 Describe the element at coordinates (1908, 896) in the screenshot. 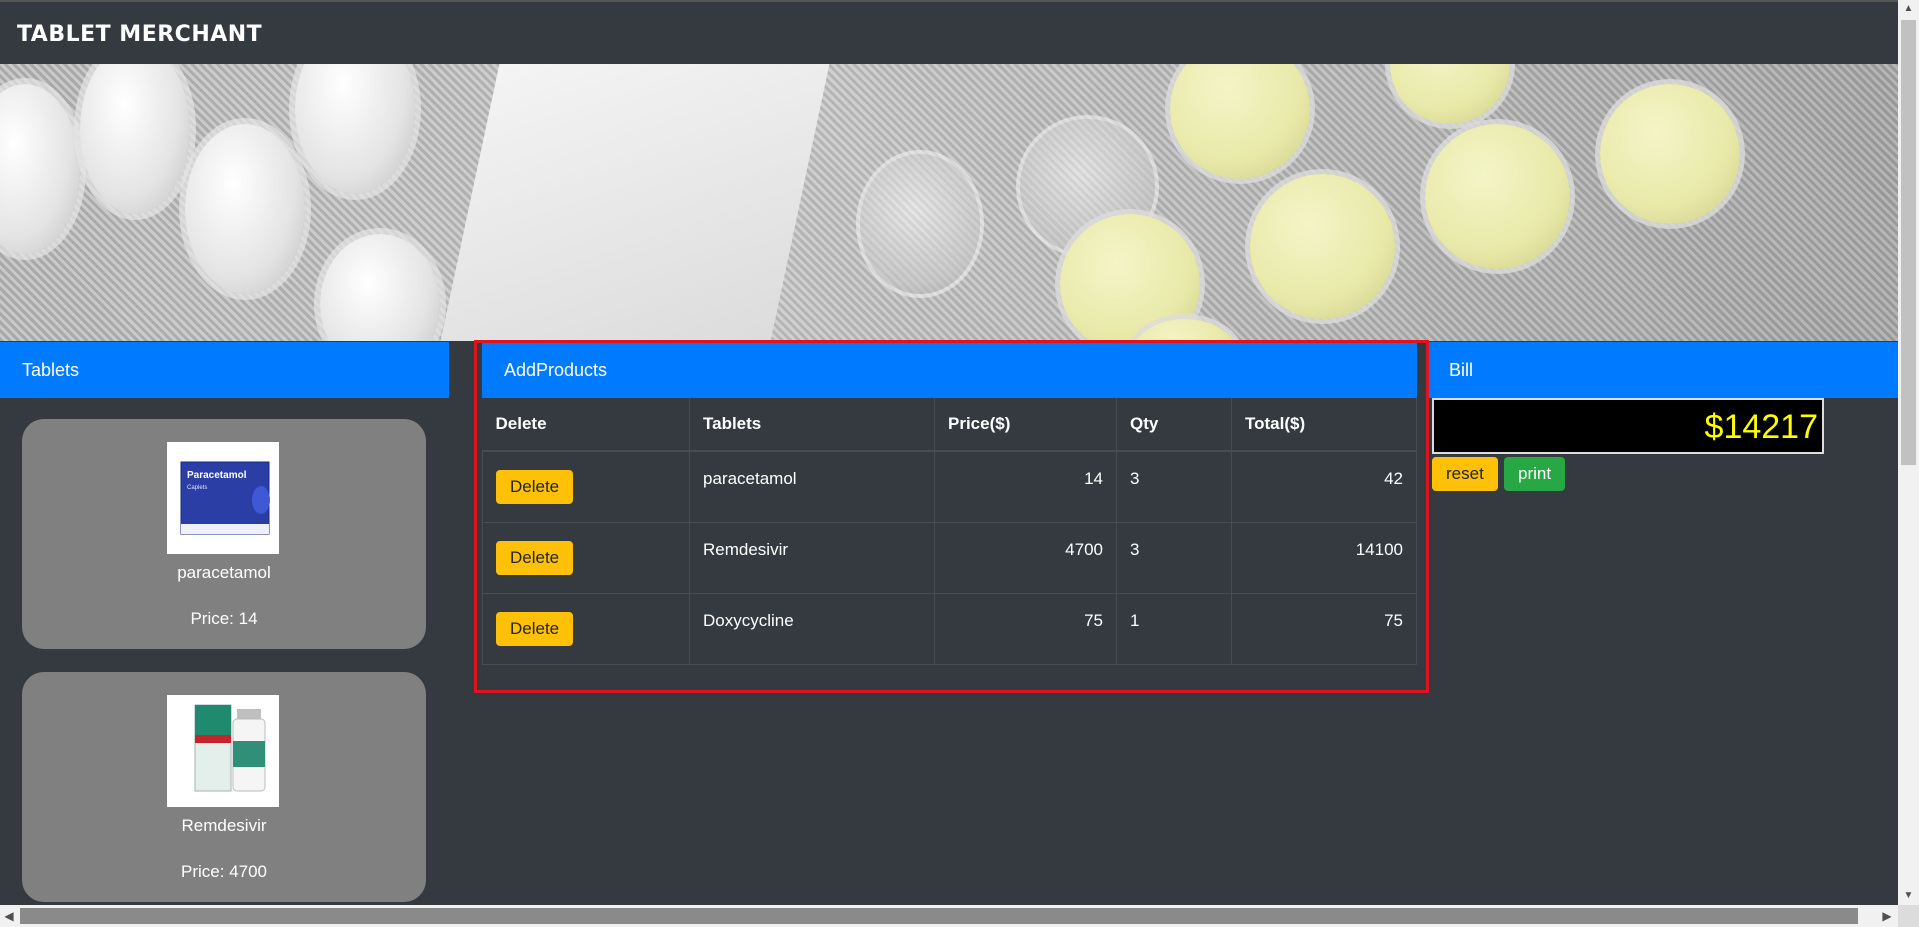

I see `scroll-down-icon: ▼` at that location.